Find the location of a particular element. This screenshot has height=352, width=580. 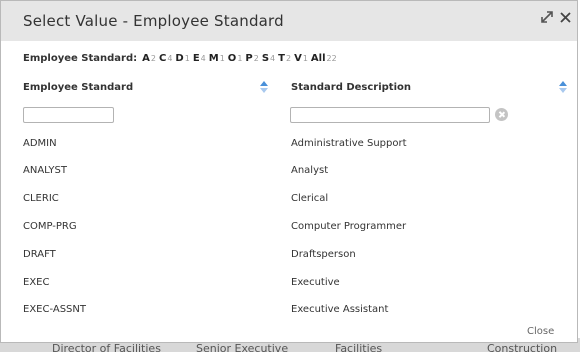

standard-description-filter-input is located at coordinates (390, 115).